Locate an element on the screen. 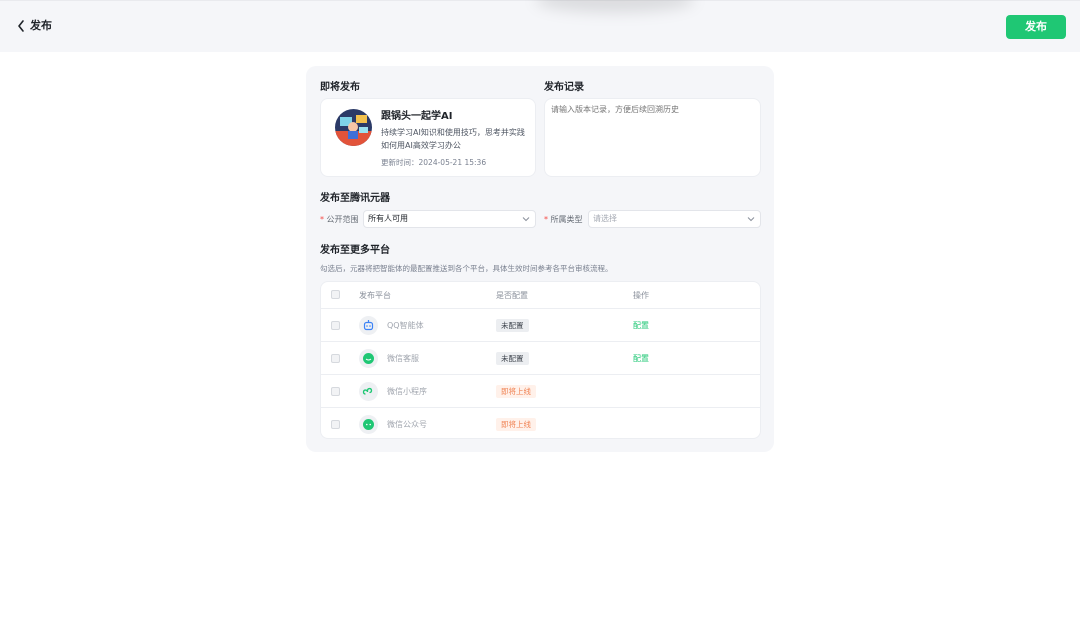  official-account-icon is located at coordinates (368, 424).